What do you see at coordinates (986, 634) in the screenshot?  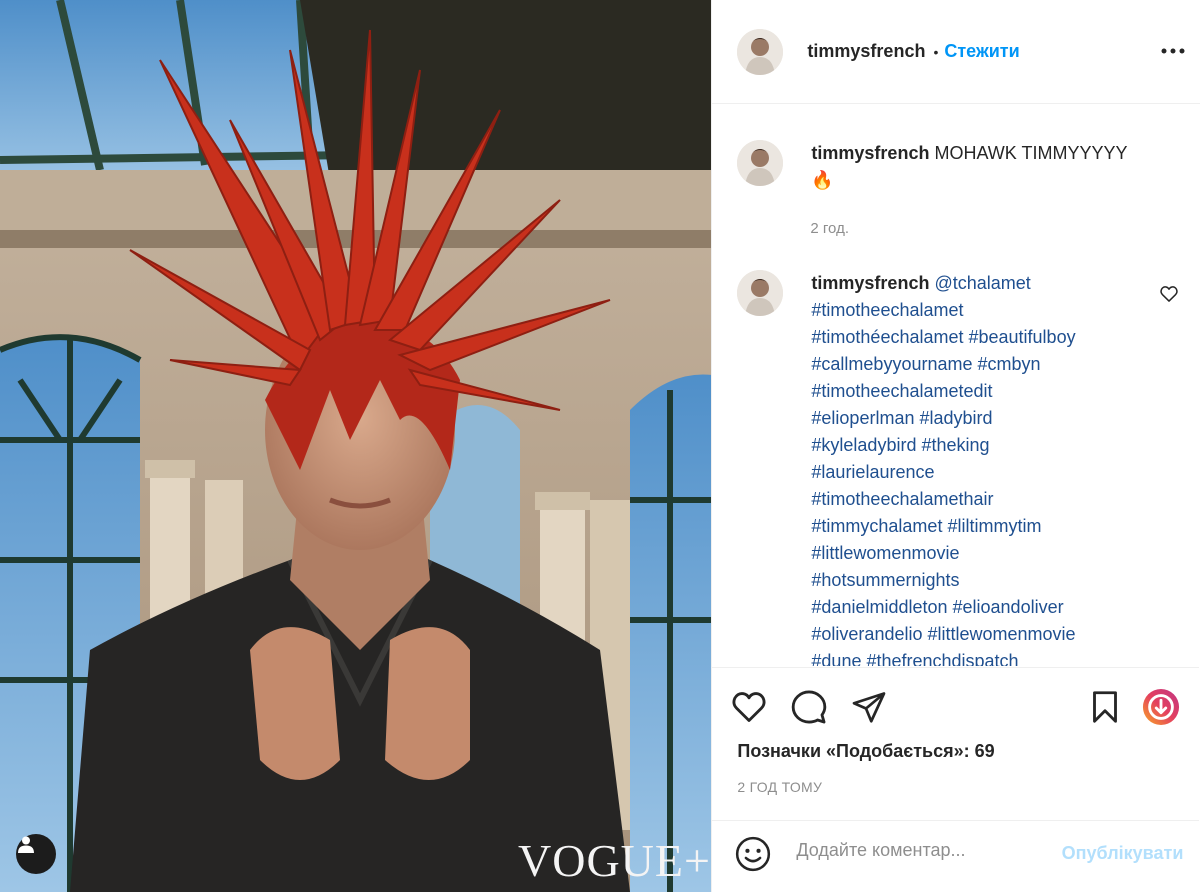 I see `hashtag-line: #oliverandelio #littlewomenmovie` at bounding box center [986, 634].